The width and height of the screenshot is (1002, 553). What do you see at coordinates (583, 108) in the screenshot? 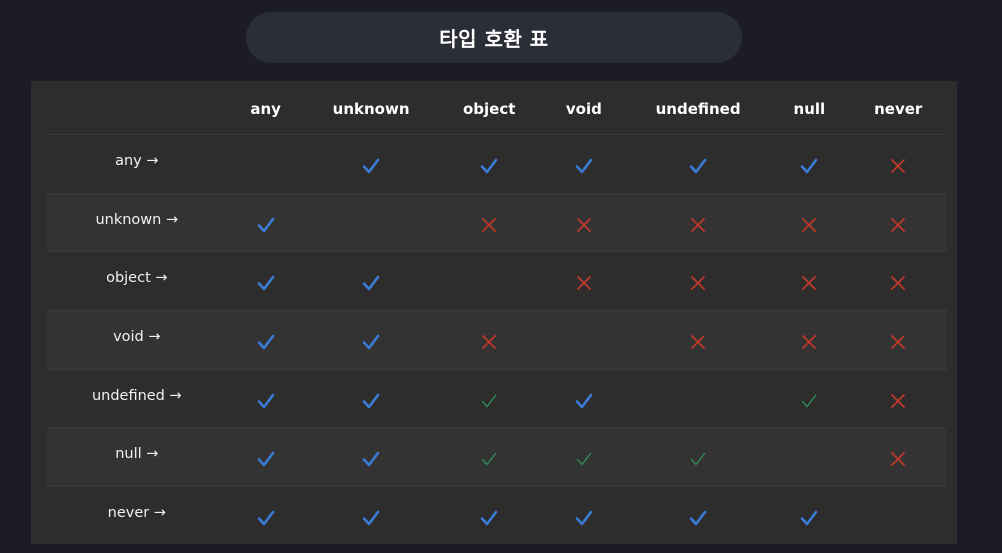
I see `column-header-void: void` at bounding box center [583, 108].